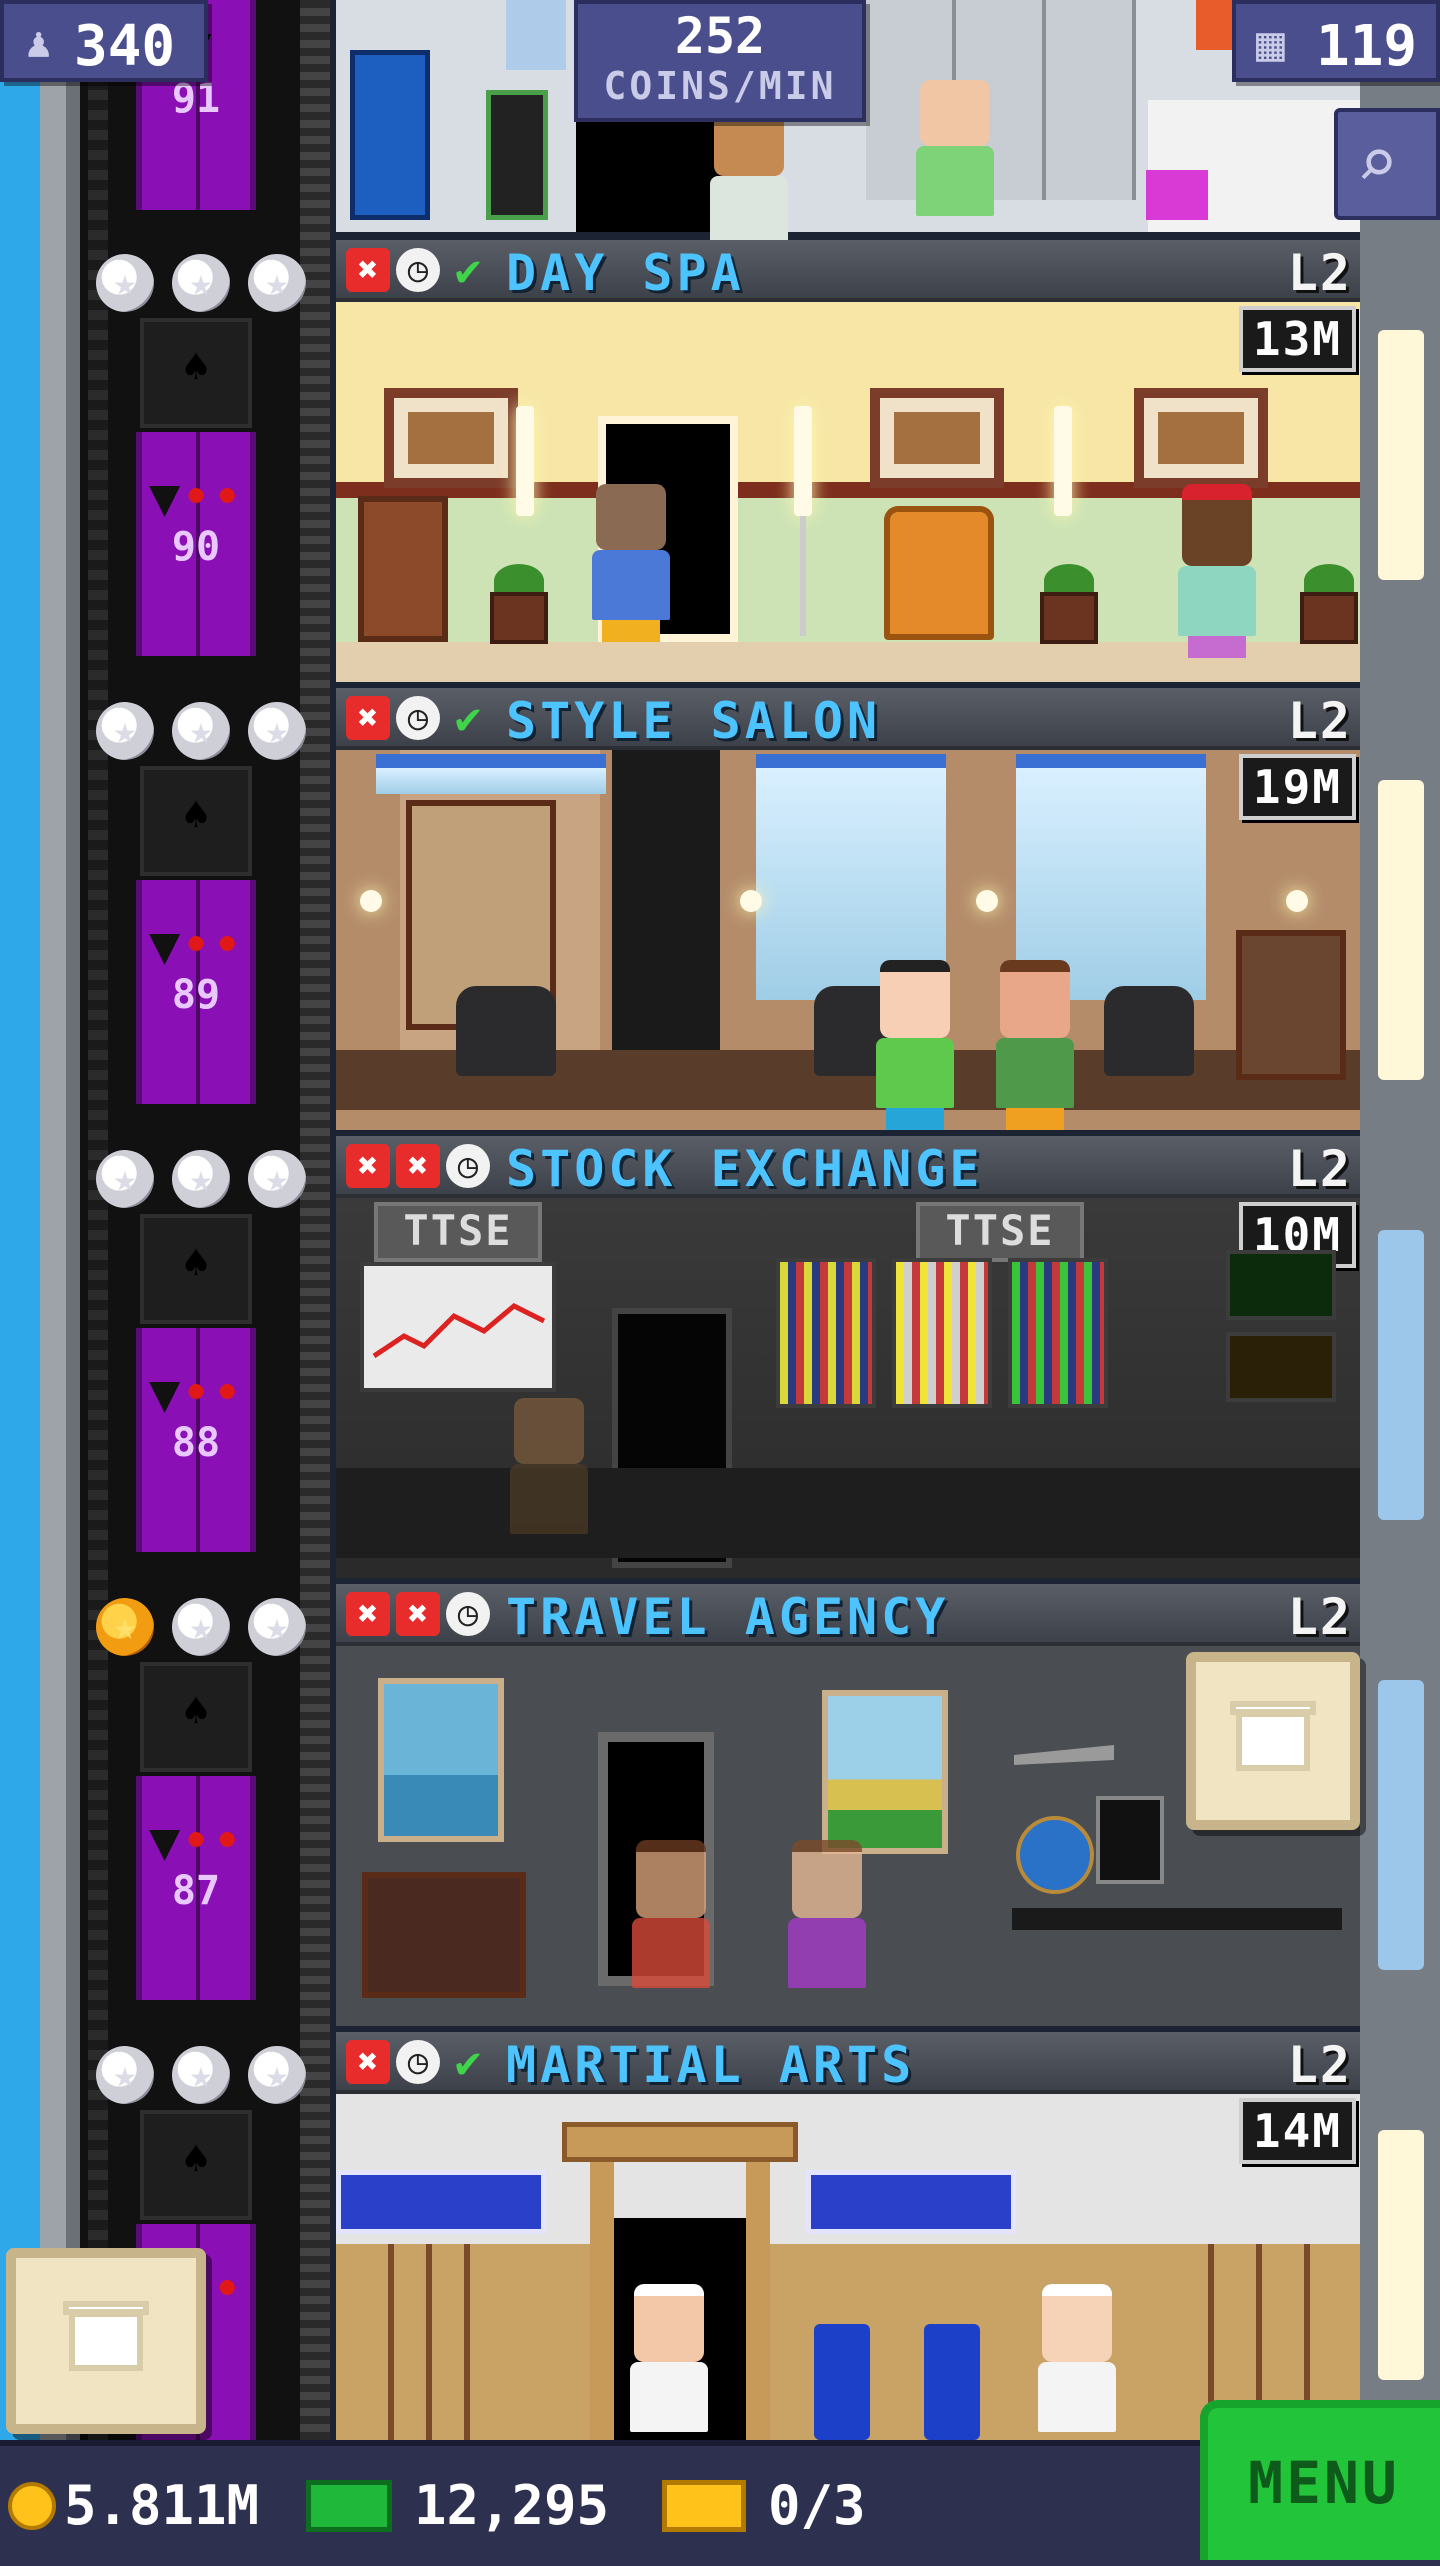 This screenshot has height=2566, width=1440. Describe the element at coordinates (390, 135) in the screenshot. I see `vending-machine` at that location.